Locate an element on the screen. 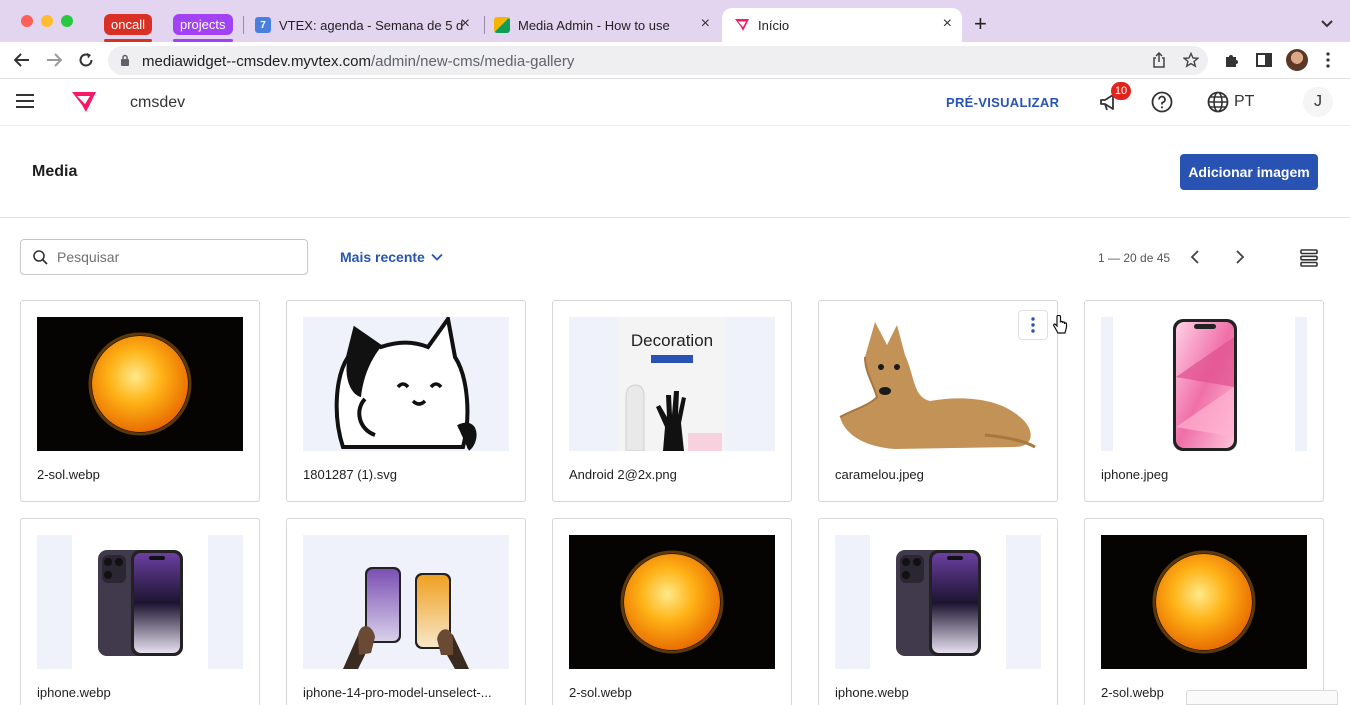 The image size is (1350, 705). media-filename: caramelou.jpeg is located at coordinates (879, 474).